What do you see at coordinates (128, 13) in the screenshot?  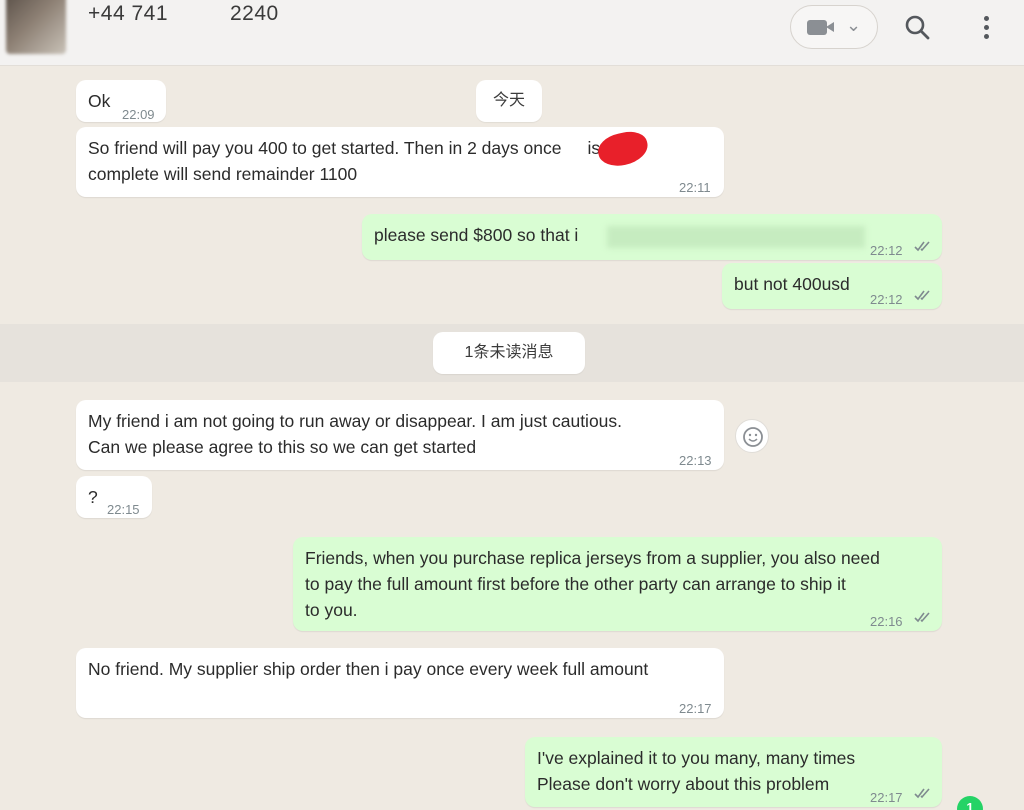 I see `phone-prefix: +44 741` at bounding box center [128, 13].